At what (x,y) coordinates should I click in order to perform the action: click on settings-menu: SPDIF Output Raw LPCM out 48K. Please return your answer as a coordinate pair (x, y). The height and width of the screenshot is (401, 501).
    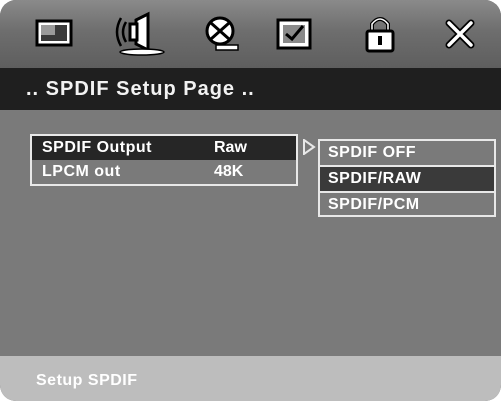
    Looking at the image, I should click on (164, 160).